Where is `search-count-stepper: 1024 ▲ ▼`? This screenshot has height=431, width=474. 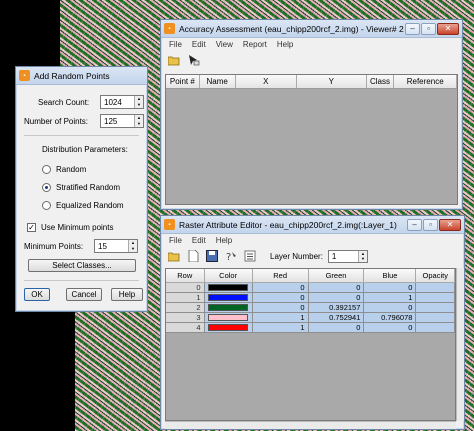
search-count-stepper: 1024 ▲ ▼ is located at coordinates (122, 102).